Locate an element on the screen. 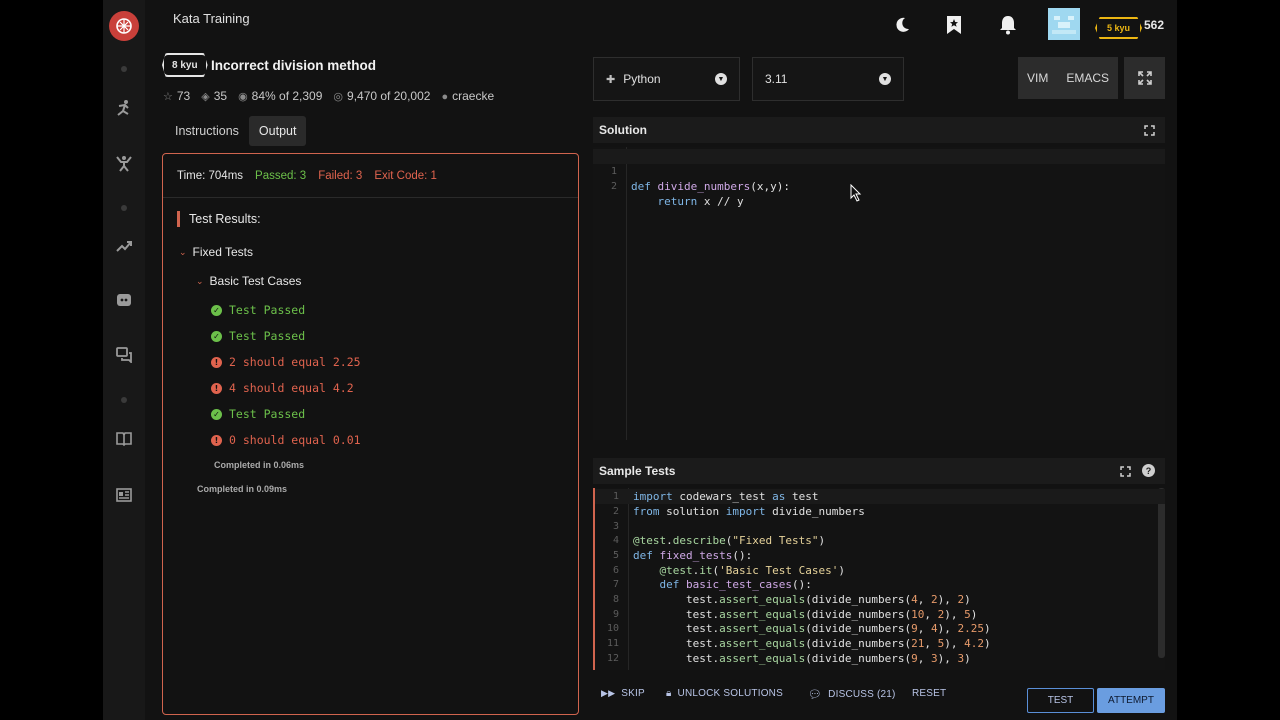  basic-test-cases-group: ⌄ Basic Test Cases is located at coordinates (248, 281).